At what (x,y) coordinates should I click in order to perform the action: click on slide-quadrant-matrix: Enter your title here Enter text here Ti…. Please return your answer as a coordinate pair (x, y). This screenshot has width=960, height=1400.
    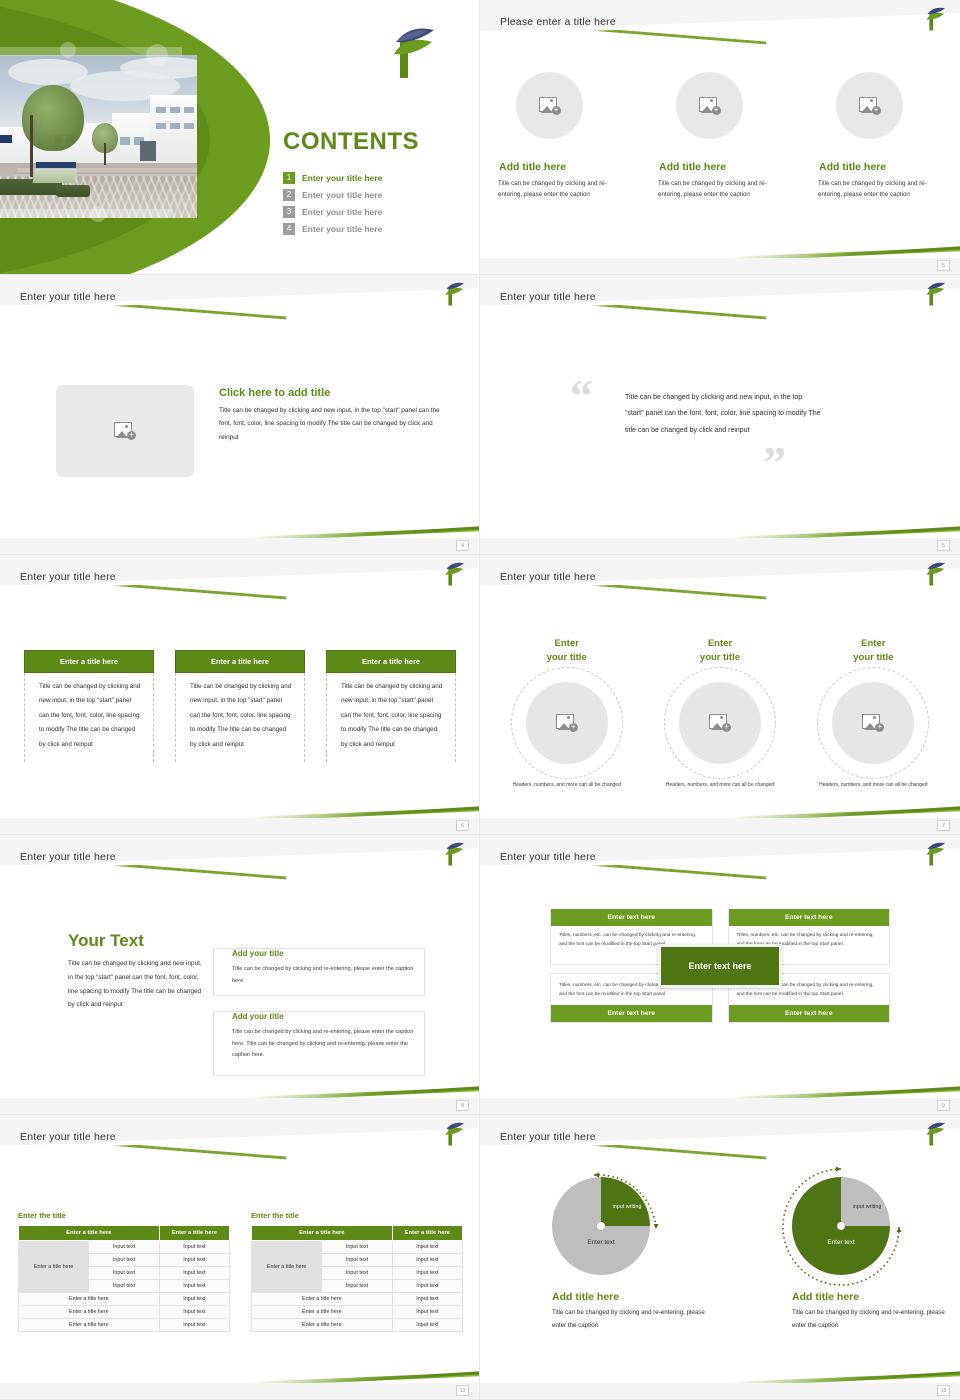
    Looking at the image, I should click on (720, 975).